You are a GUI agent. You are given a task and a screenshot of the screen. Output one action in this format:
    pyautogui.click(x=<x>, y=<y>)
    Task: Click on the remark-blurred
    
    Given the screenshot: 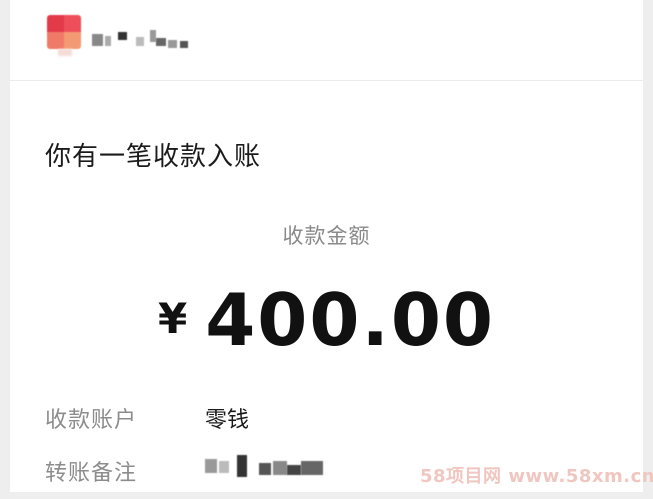 What is the action you would take?
    pyautogui.click(x=275, y=466)
    